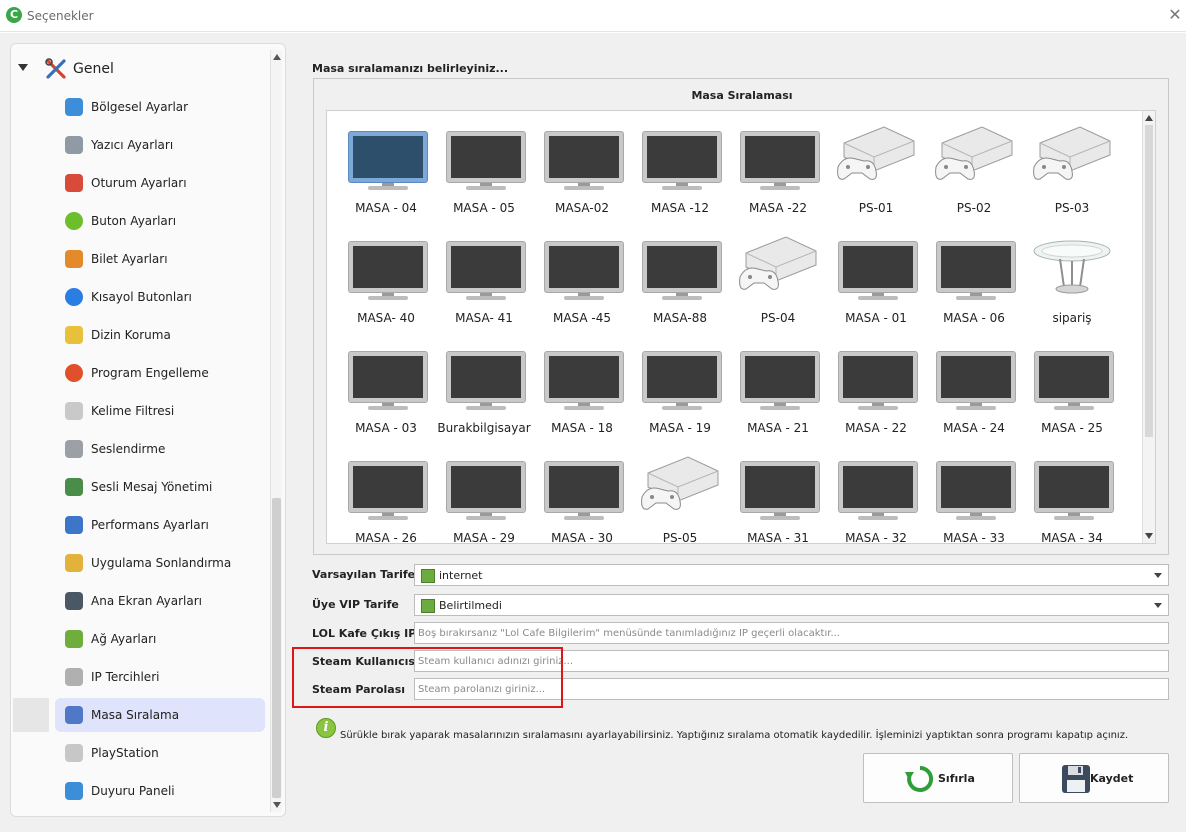 Image resolution: width=1186 pixels, height=832 pixels. What do you see at coordinates (428, 576) in the screenshot?
I see `tariff-icon` at bounding box center [428, 576].